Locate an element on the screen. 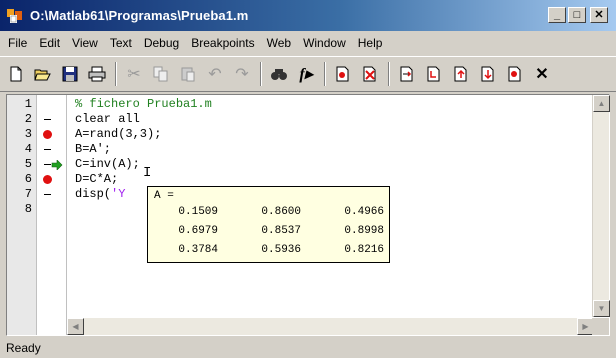 The image size is (616, 358). scroll-down-button: ▼ is located at coordinates (601, 308).